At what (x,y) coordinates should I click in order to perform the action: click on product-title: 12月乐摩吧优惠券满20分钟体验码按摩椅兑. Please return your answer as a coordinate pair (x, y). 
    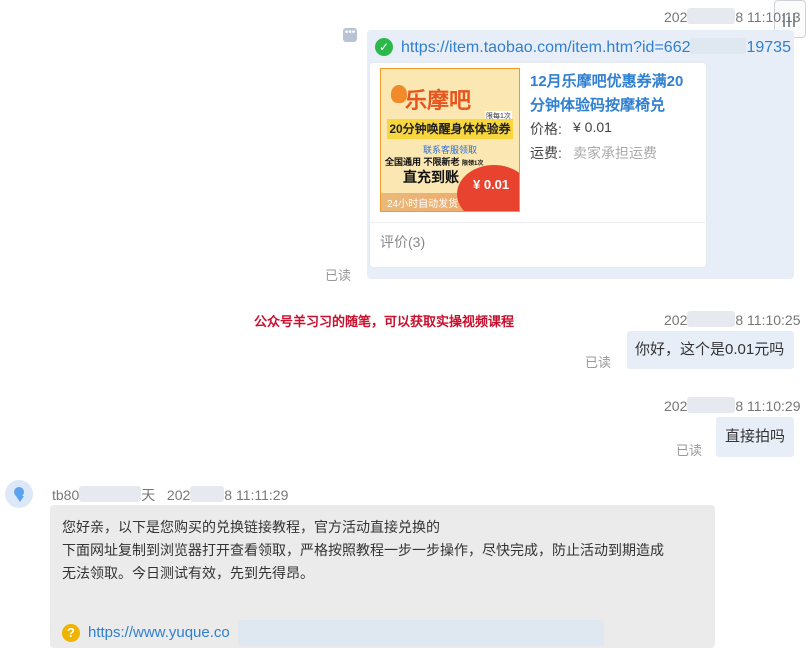
    Looking at the image, I should click on (610, 94).